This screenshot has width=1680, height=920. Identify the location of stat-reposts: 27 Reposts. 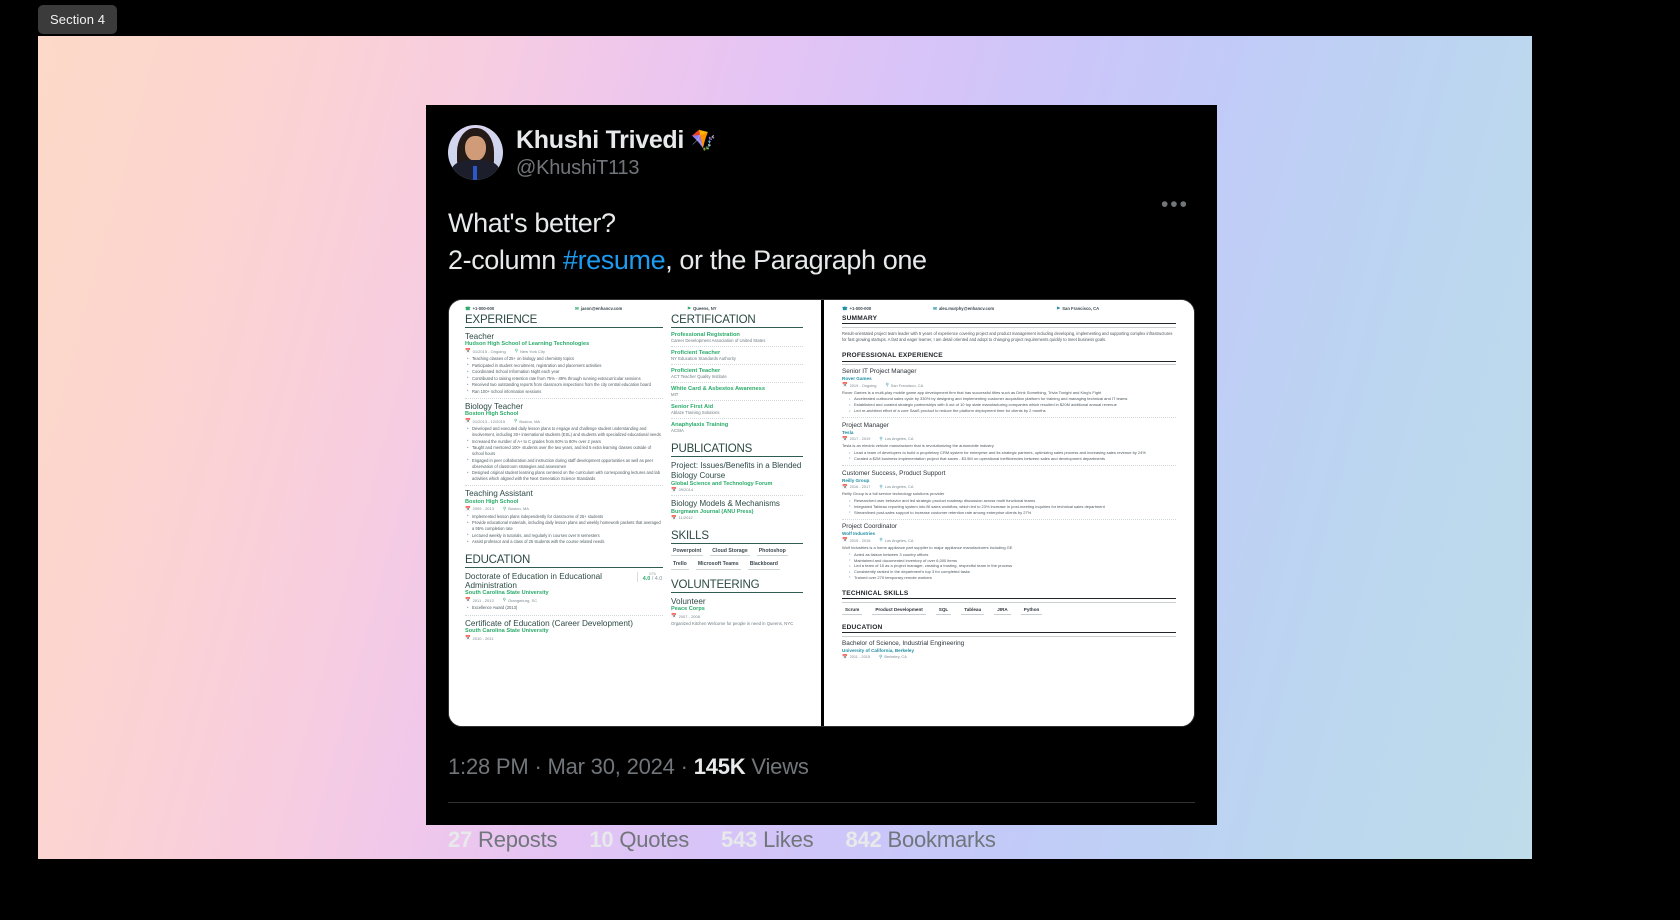
(503, 839).